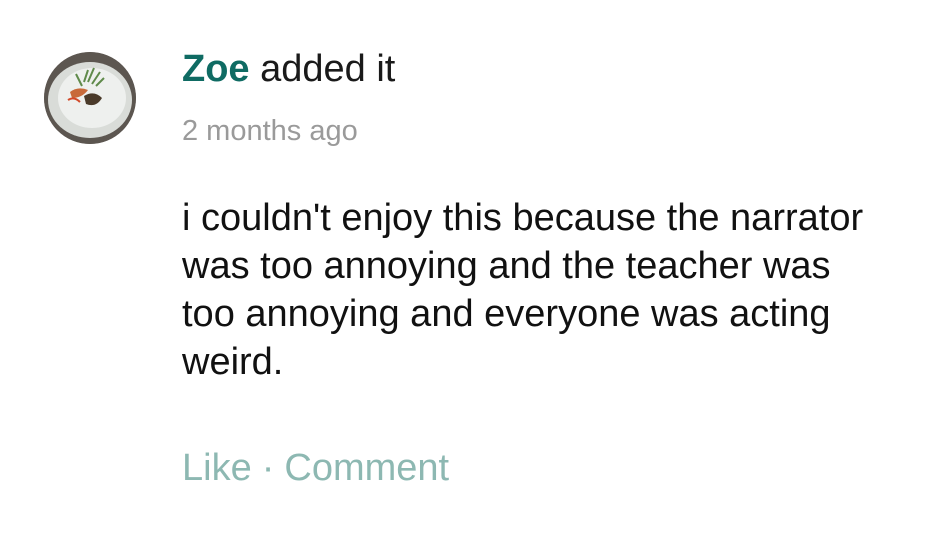 Image resolution: width=926 pixels, height=539 pixels. Describe the element at coordinates (322, 69) in the screenshot. I see `action-text: added it` at that location.